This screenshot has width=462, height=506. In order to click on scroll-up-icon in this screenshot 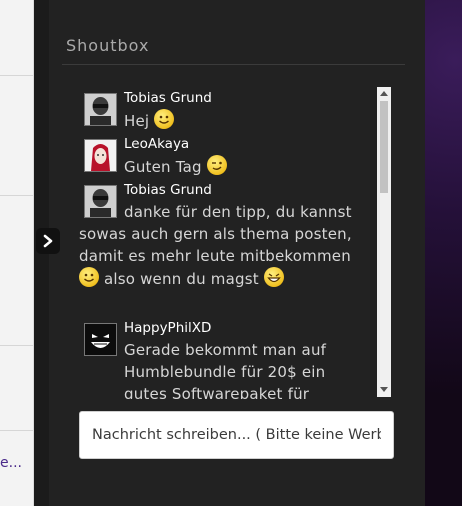, I will do `click(384, 93)`.